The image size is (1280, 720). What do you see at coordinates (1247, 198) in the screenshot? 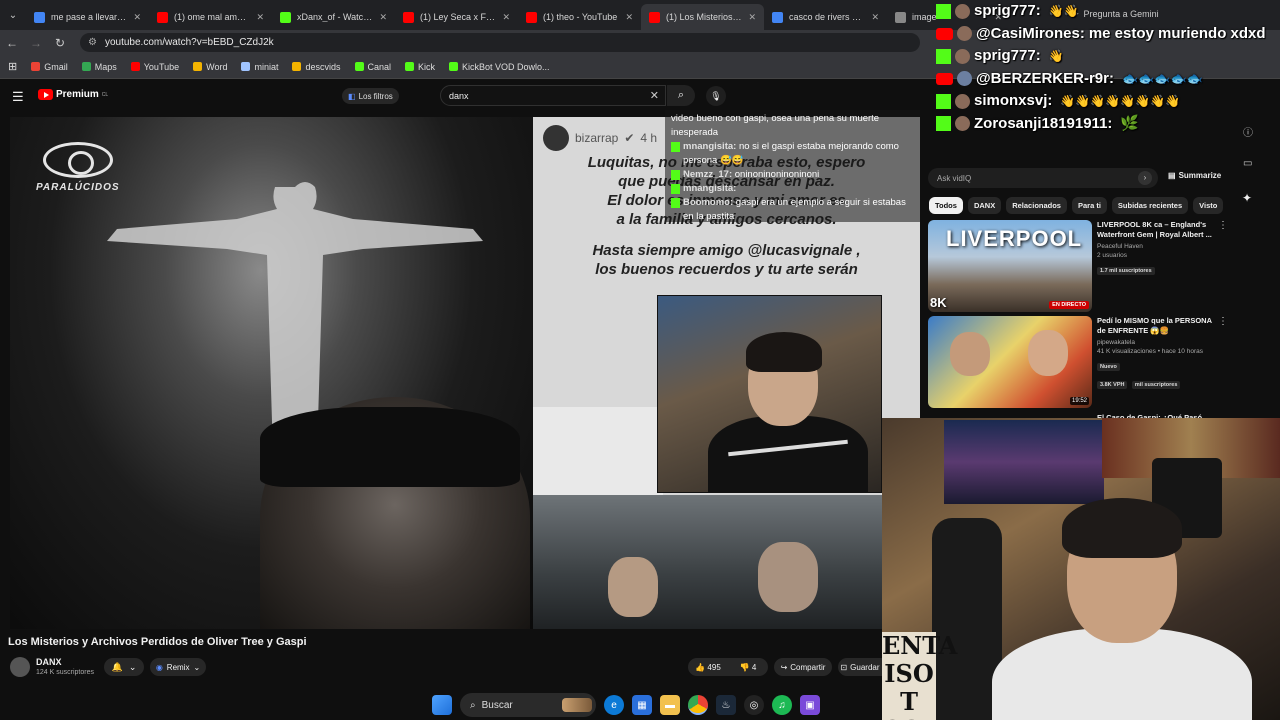
I see `sparkle-icon: ✦` at bounding box center [1247, 198].